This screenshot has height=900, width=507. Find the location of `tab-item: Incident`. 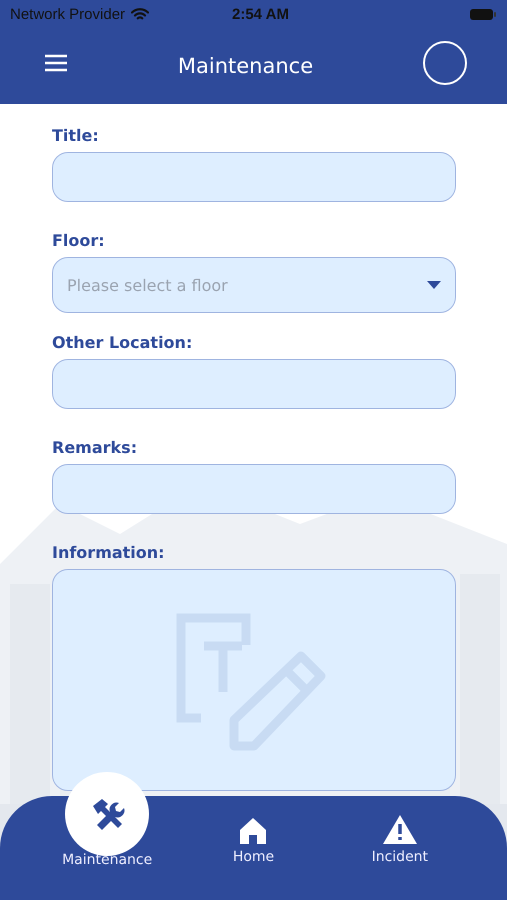

tab-item: Incident is located at coordinates (399, 818).